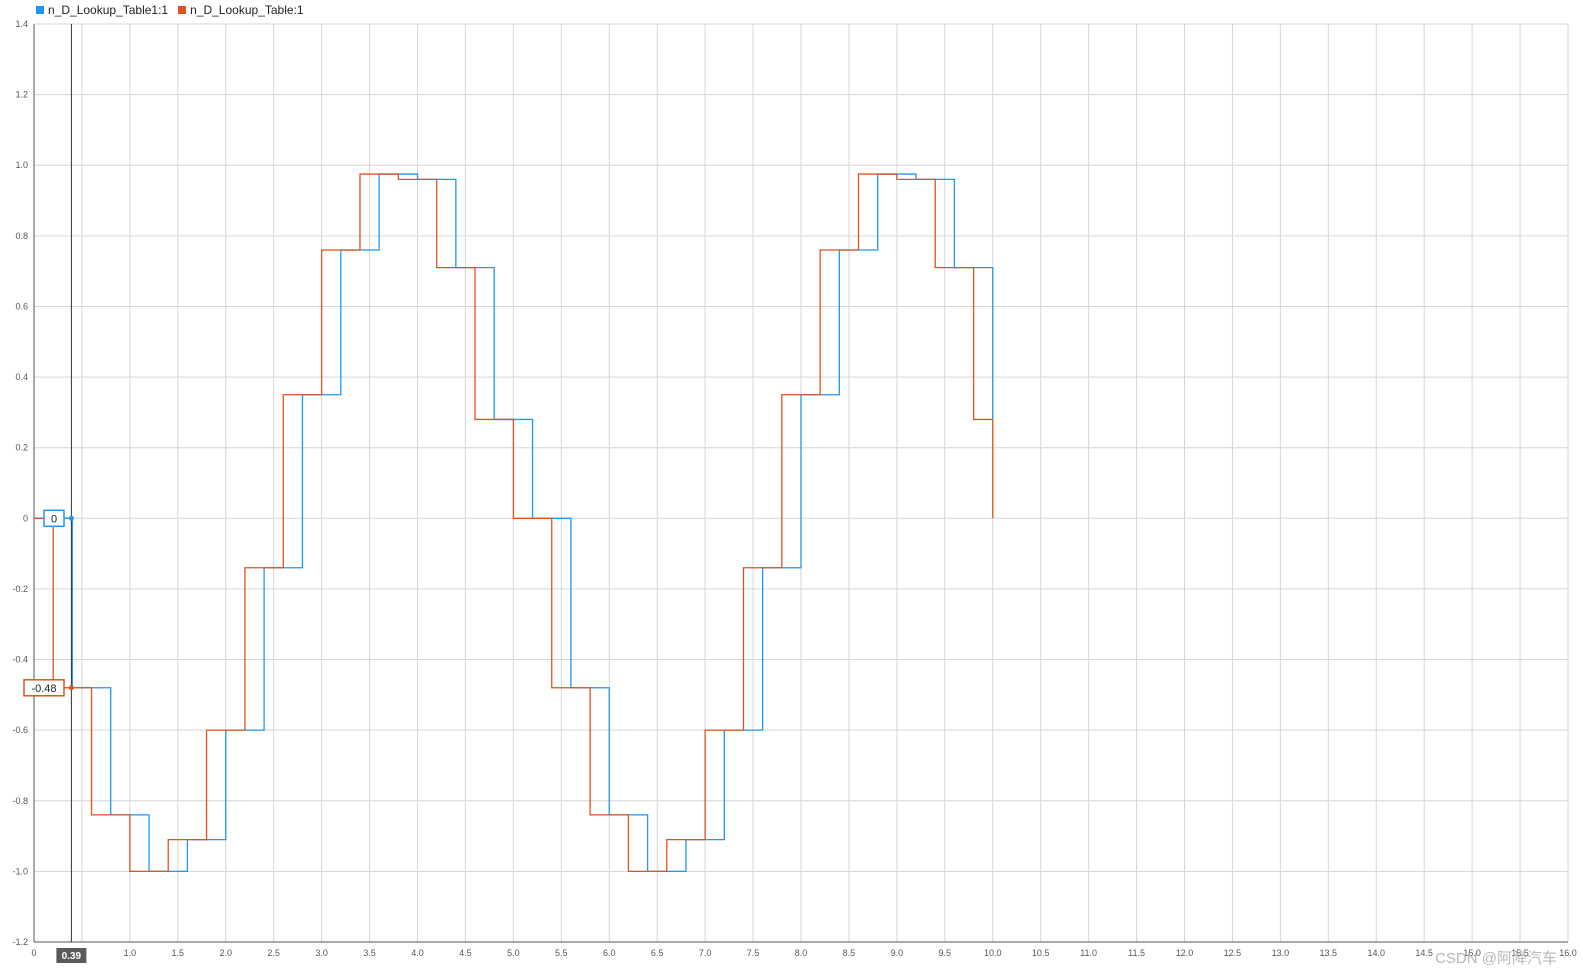 Image resolution: width=1583 pixels, height=980 pixels. Describe the element at coordinates (20, 730) in the screenshot. I see `y-tick-label: -0.6` at that location.